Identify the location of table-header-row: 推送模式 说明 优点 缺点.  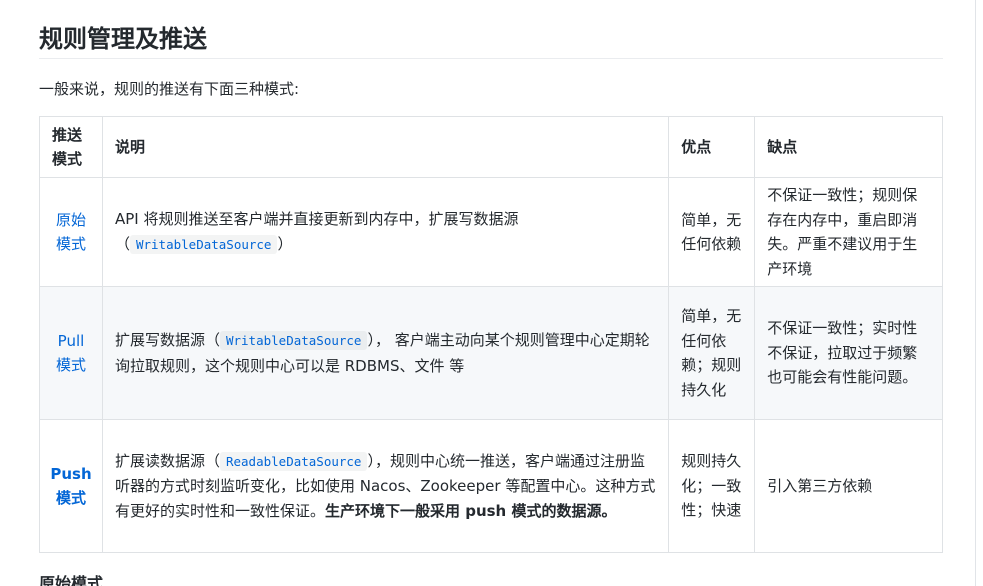
(491, 147).